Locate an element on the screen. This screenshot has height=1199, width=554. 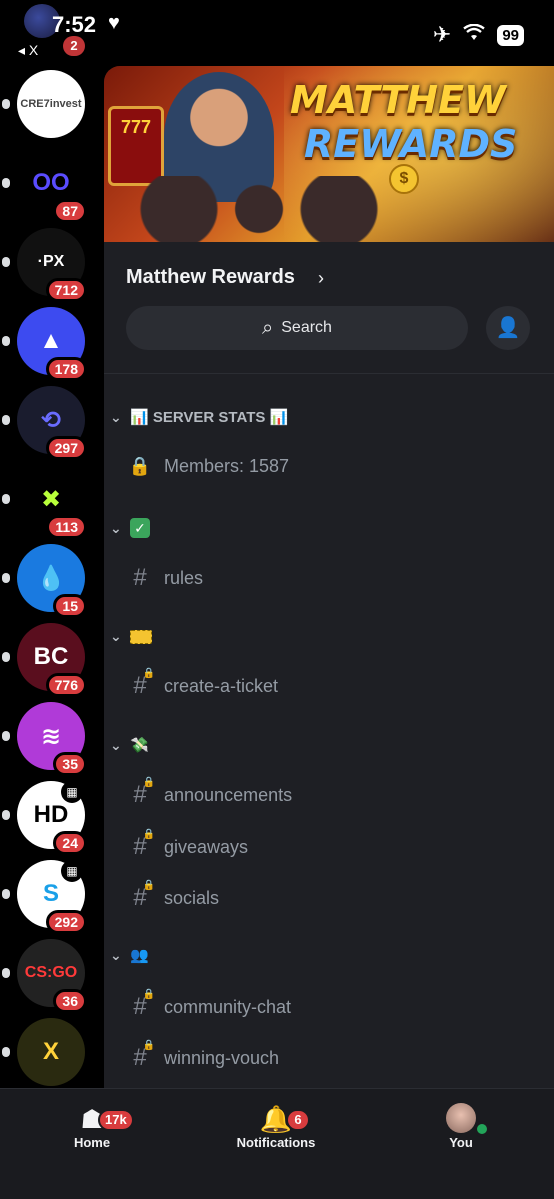
back-to-app-link: ◂ X is located at coordinates (28, 50).